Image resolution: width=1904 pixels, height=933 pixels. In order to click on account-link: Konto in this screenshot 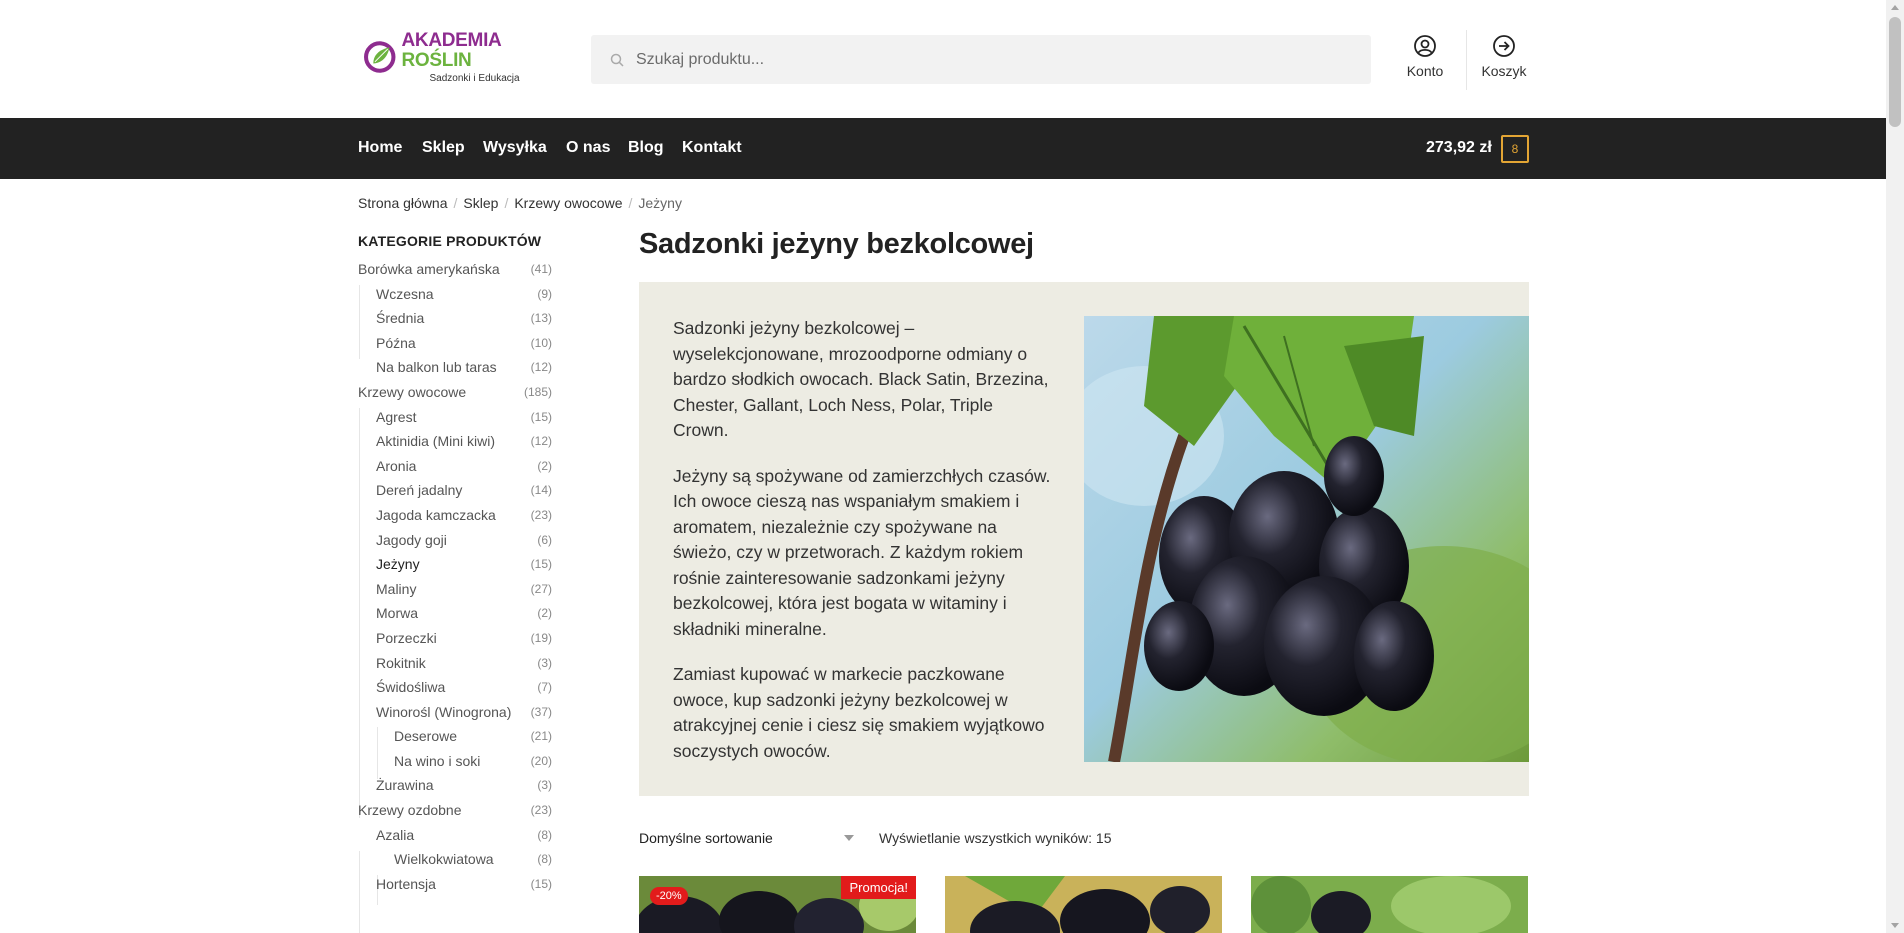, I will do `click(1425, 56)`.